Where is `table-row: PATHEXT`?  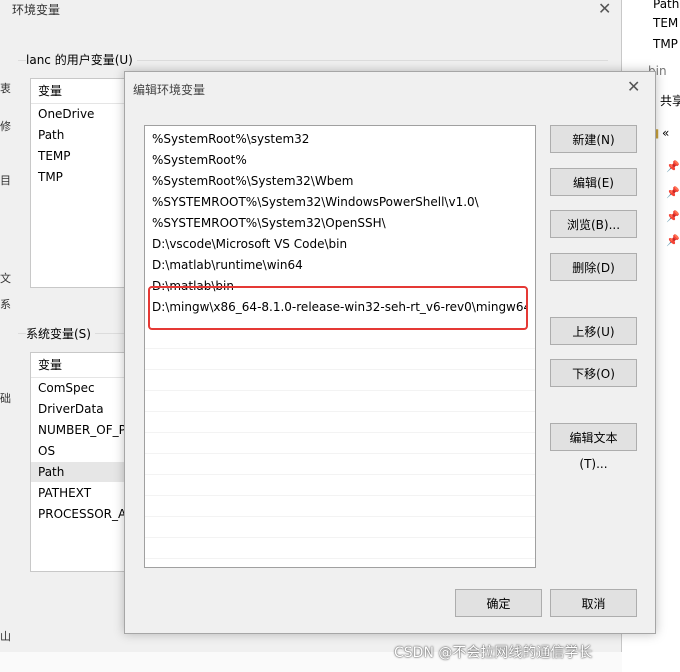
table-row: PATHEXT is located at coordinates (64, 493).